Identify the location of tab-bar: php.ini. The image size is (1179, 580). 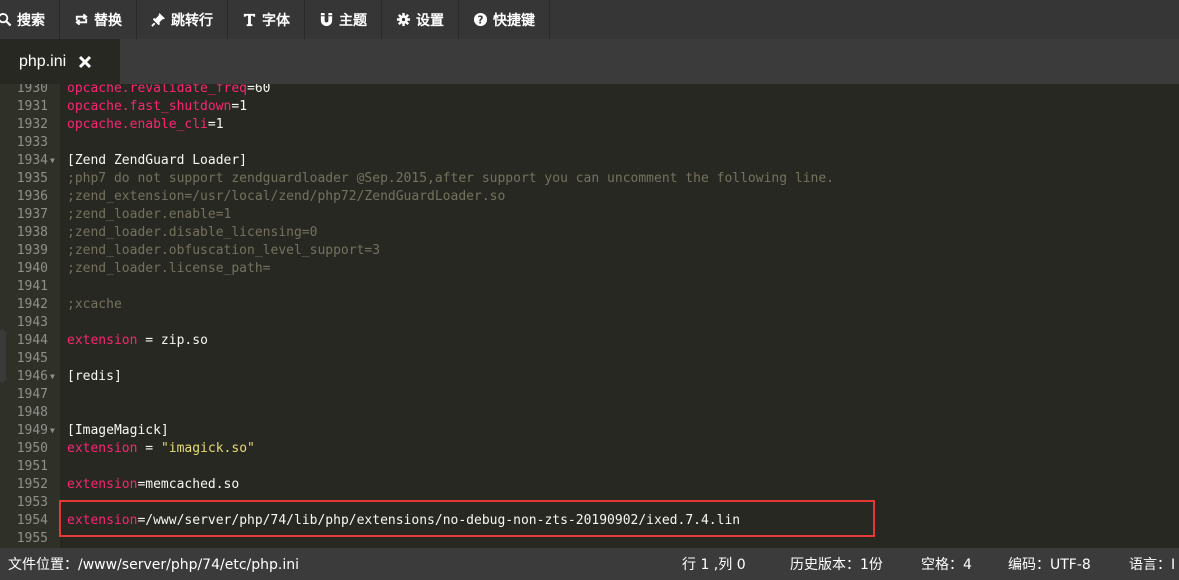
(589, 61).